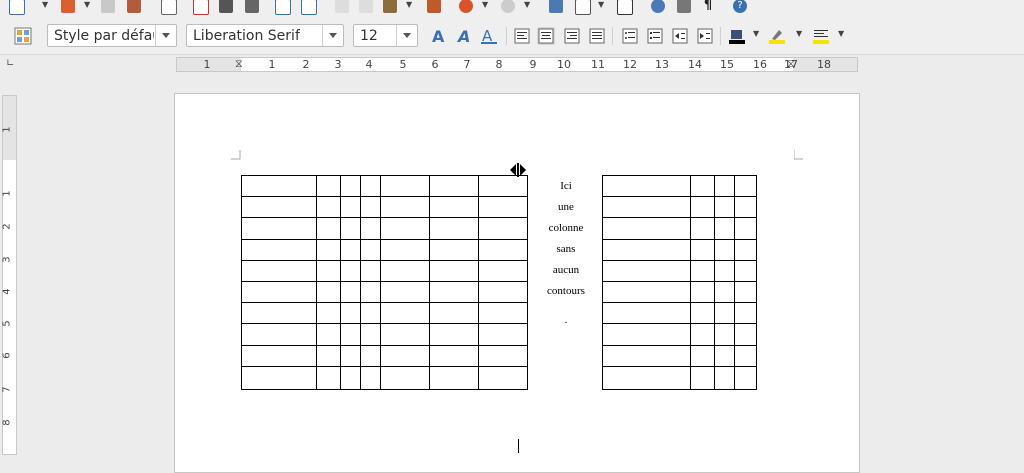  What do you see at coordinates (265, 35) in the screenshot?
I see `font-name-combo: Liberation Serif` at bounding box center [265, 35].